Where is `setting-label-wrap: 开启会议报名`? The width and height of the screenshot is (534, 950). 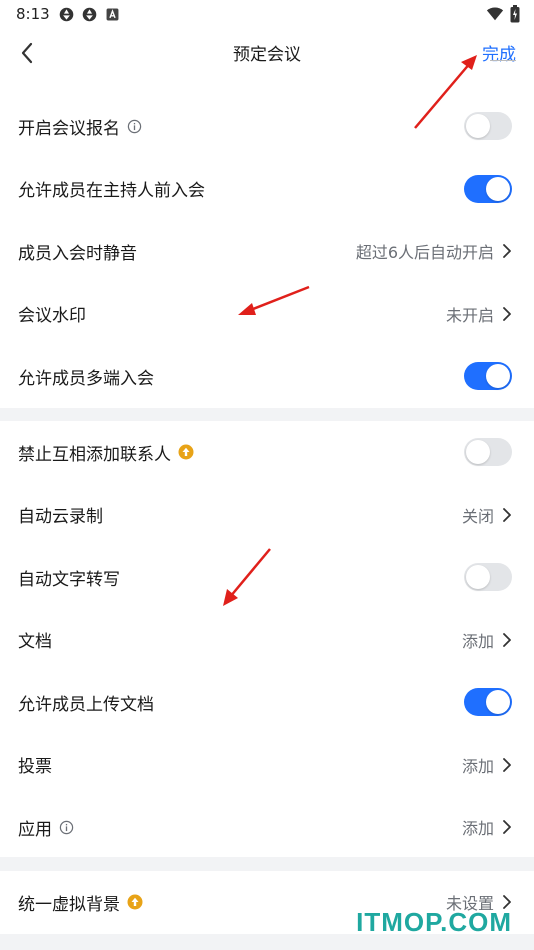
setting-label-wrap: 开启会议报名 is located at coordinates (80, 126).